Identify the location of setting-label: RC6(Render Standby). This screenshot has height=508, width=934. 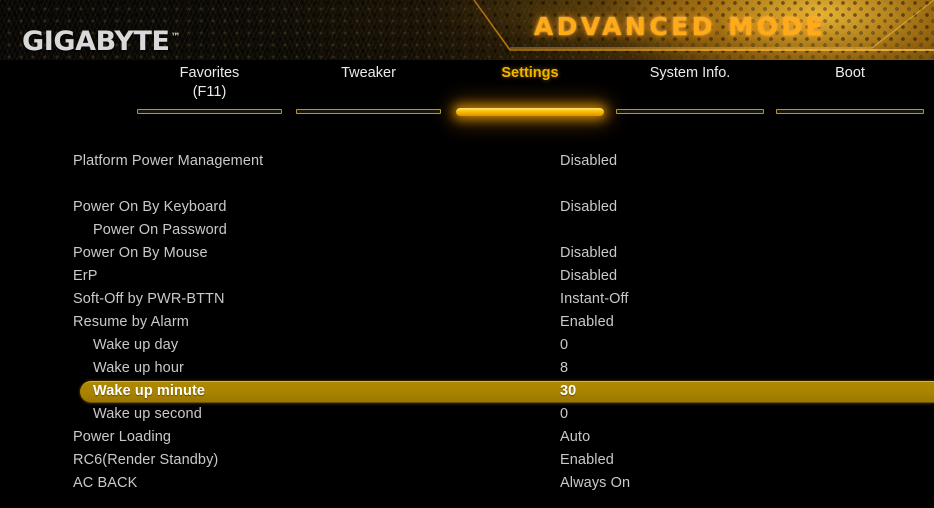
(146, 460).